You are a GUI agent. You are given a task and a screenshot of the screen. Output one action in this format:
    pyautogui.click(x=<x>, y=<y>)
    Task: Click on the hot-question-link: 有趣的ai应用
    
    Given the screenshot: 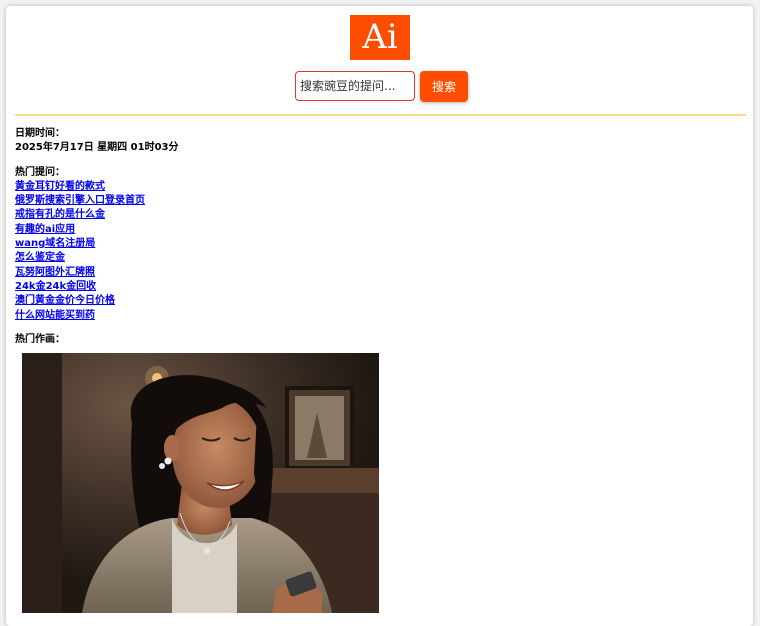 What is the action you would take?
    pyautogui.click(x=380, y=230)
    